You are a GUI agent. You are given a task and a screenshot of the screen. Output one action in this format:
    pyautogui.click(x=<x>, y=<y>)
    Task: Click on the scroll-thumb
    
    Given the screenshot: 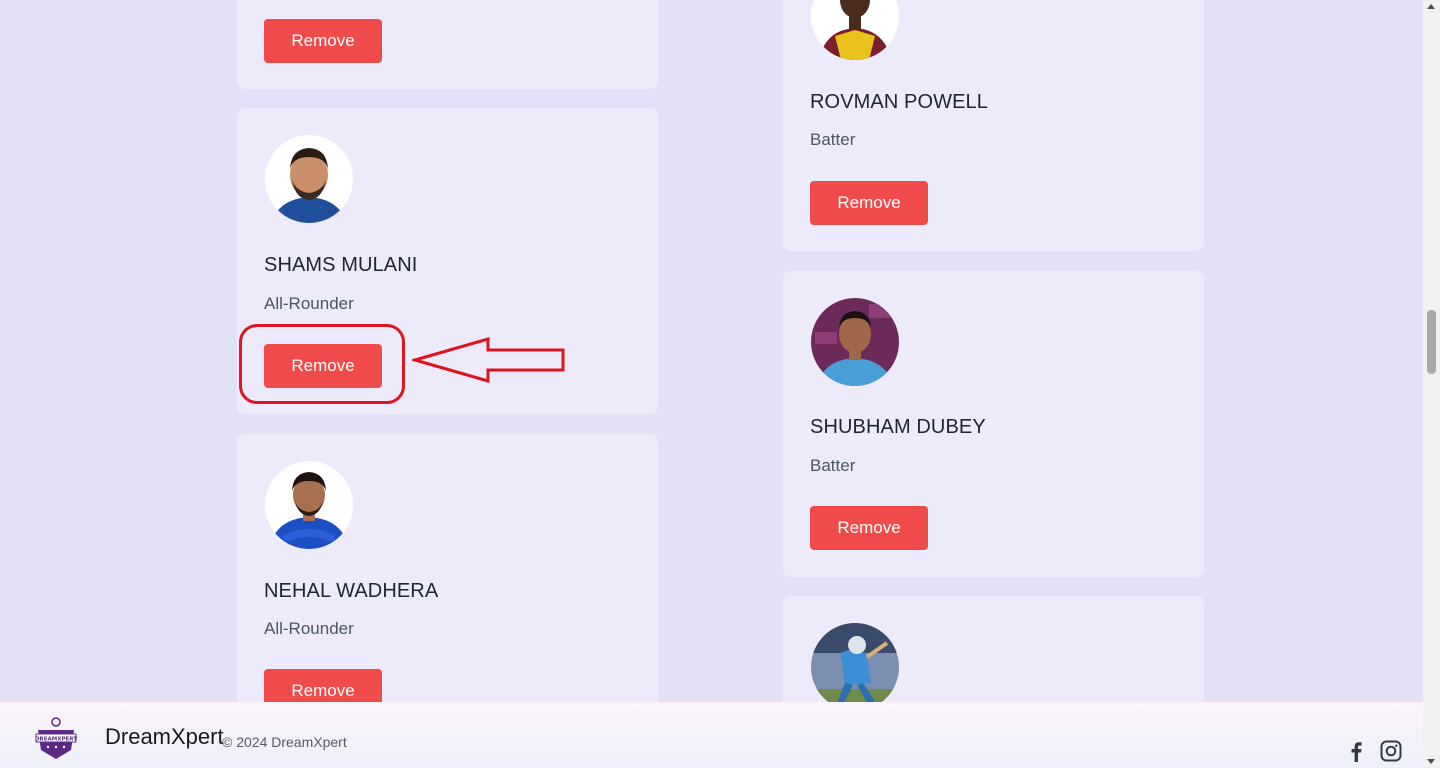 What is the action you would take?
    pyautogui.click(x=1431, y=342)
    